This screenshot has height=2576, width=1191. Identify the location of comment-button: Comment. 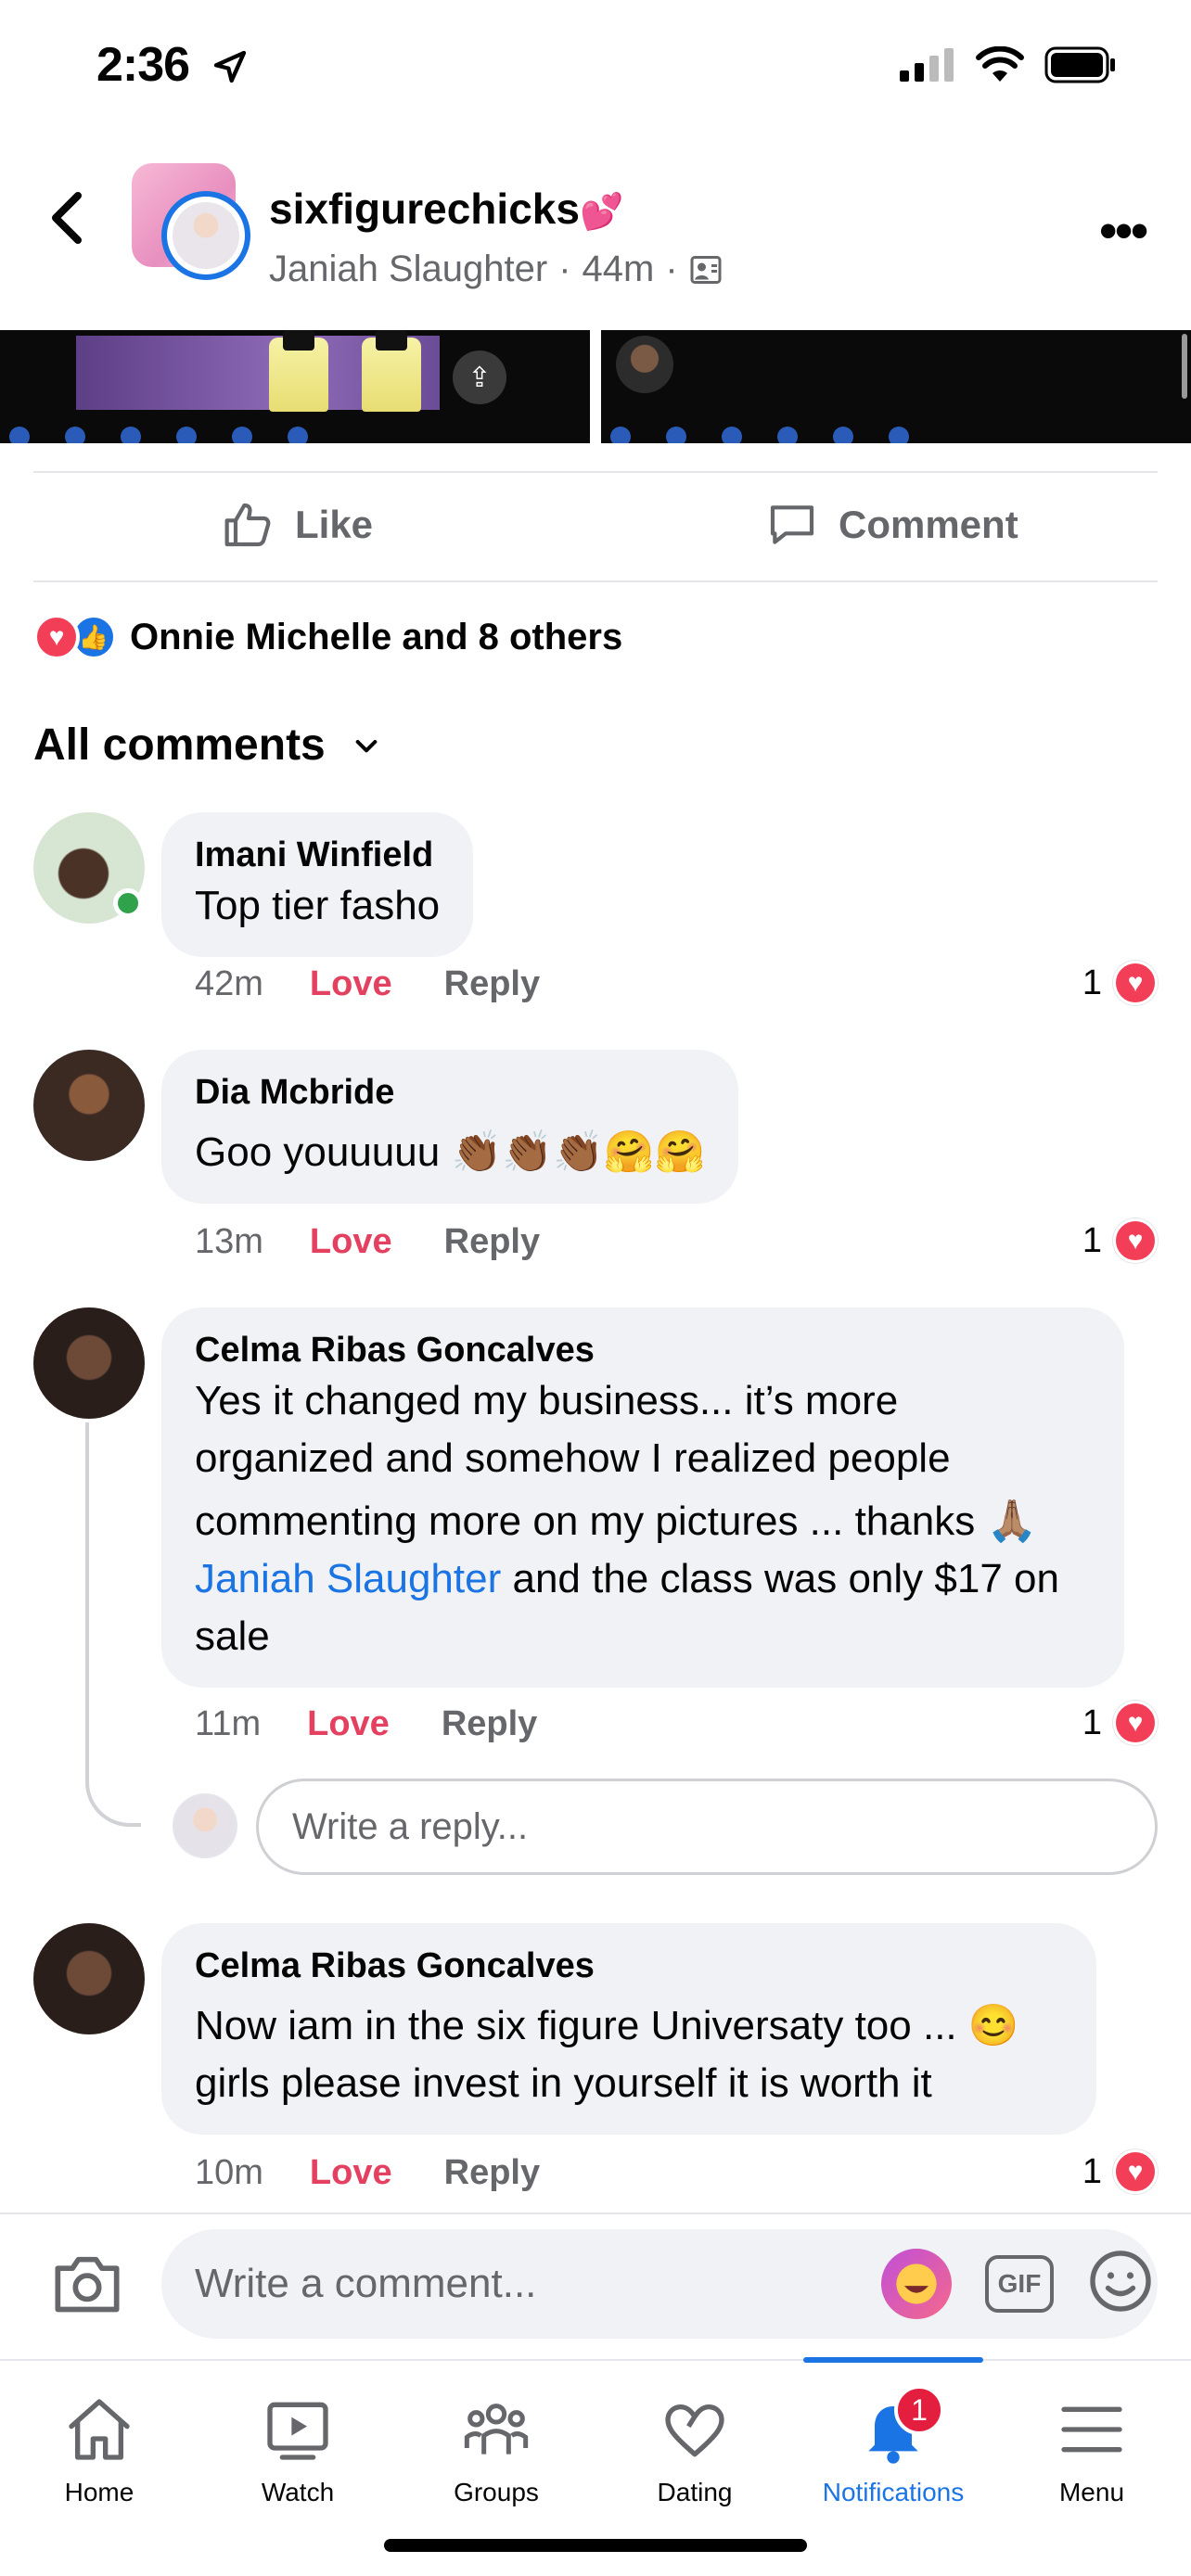
(892, 525).